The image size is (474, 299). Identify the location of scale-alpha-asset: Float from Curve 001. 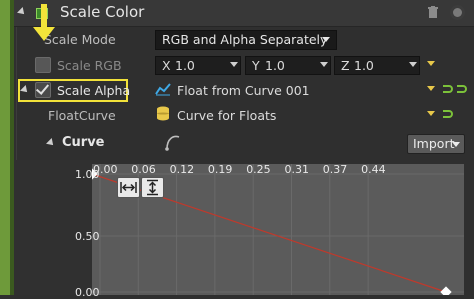
(243, 90).